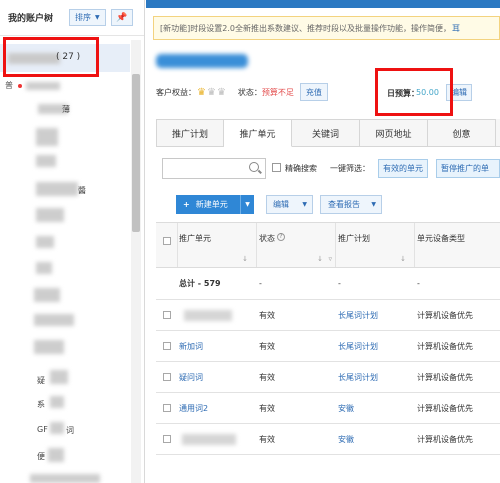 Image resolution: width=500 pixels, height=483 pixels. What do you see at coordinates (468, 168) in the screenshot?
I see `filter-paused-units-button: 暂停推广的单` at bounding box center [468, 168].